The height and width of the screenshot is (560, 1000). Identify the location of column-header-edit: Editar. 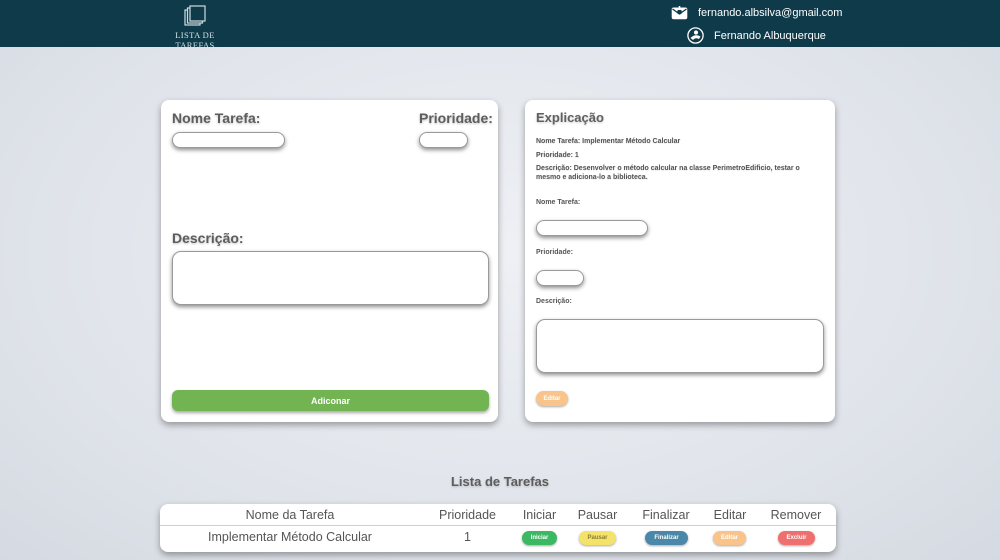
(730, 515).